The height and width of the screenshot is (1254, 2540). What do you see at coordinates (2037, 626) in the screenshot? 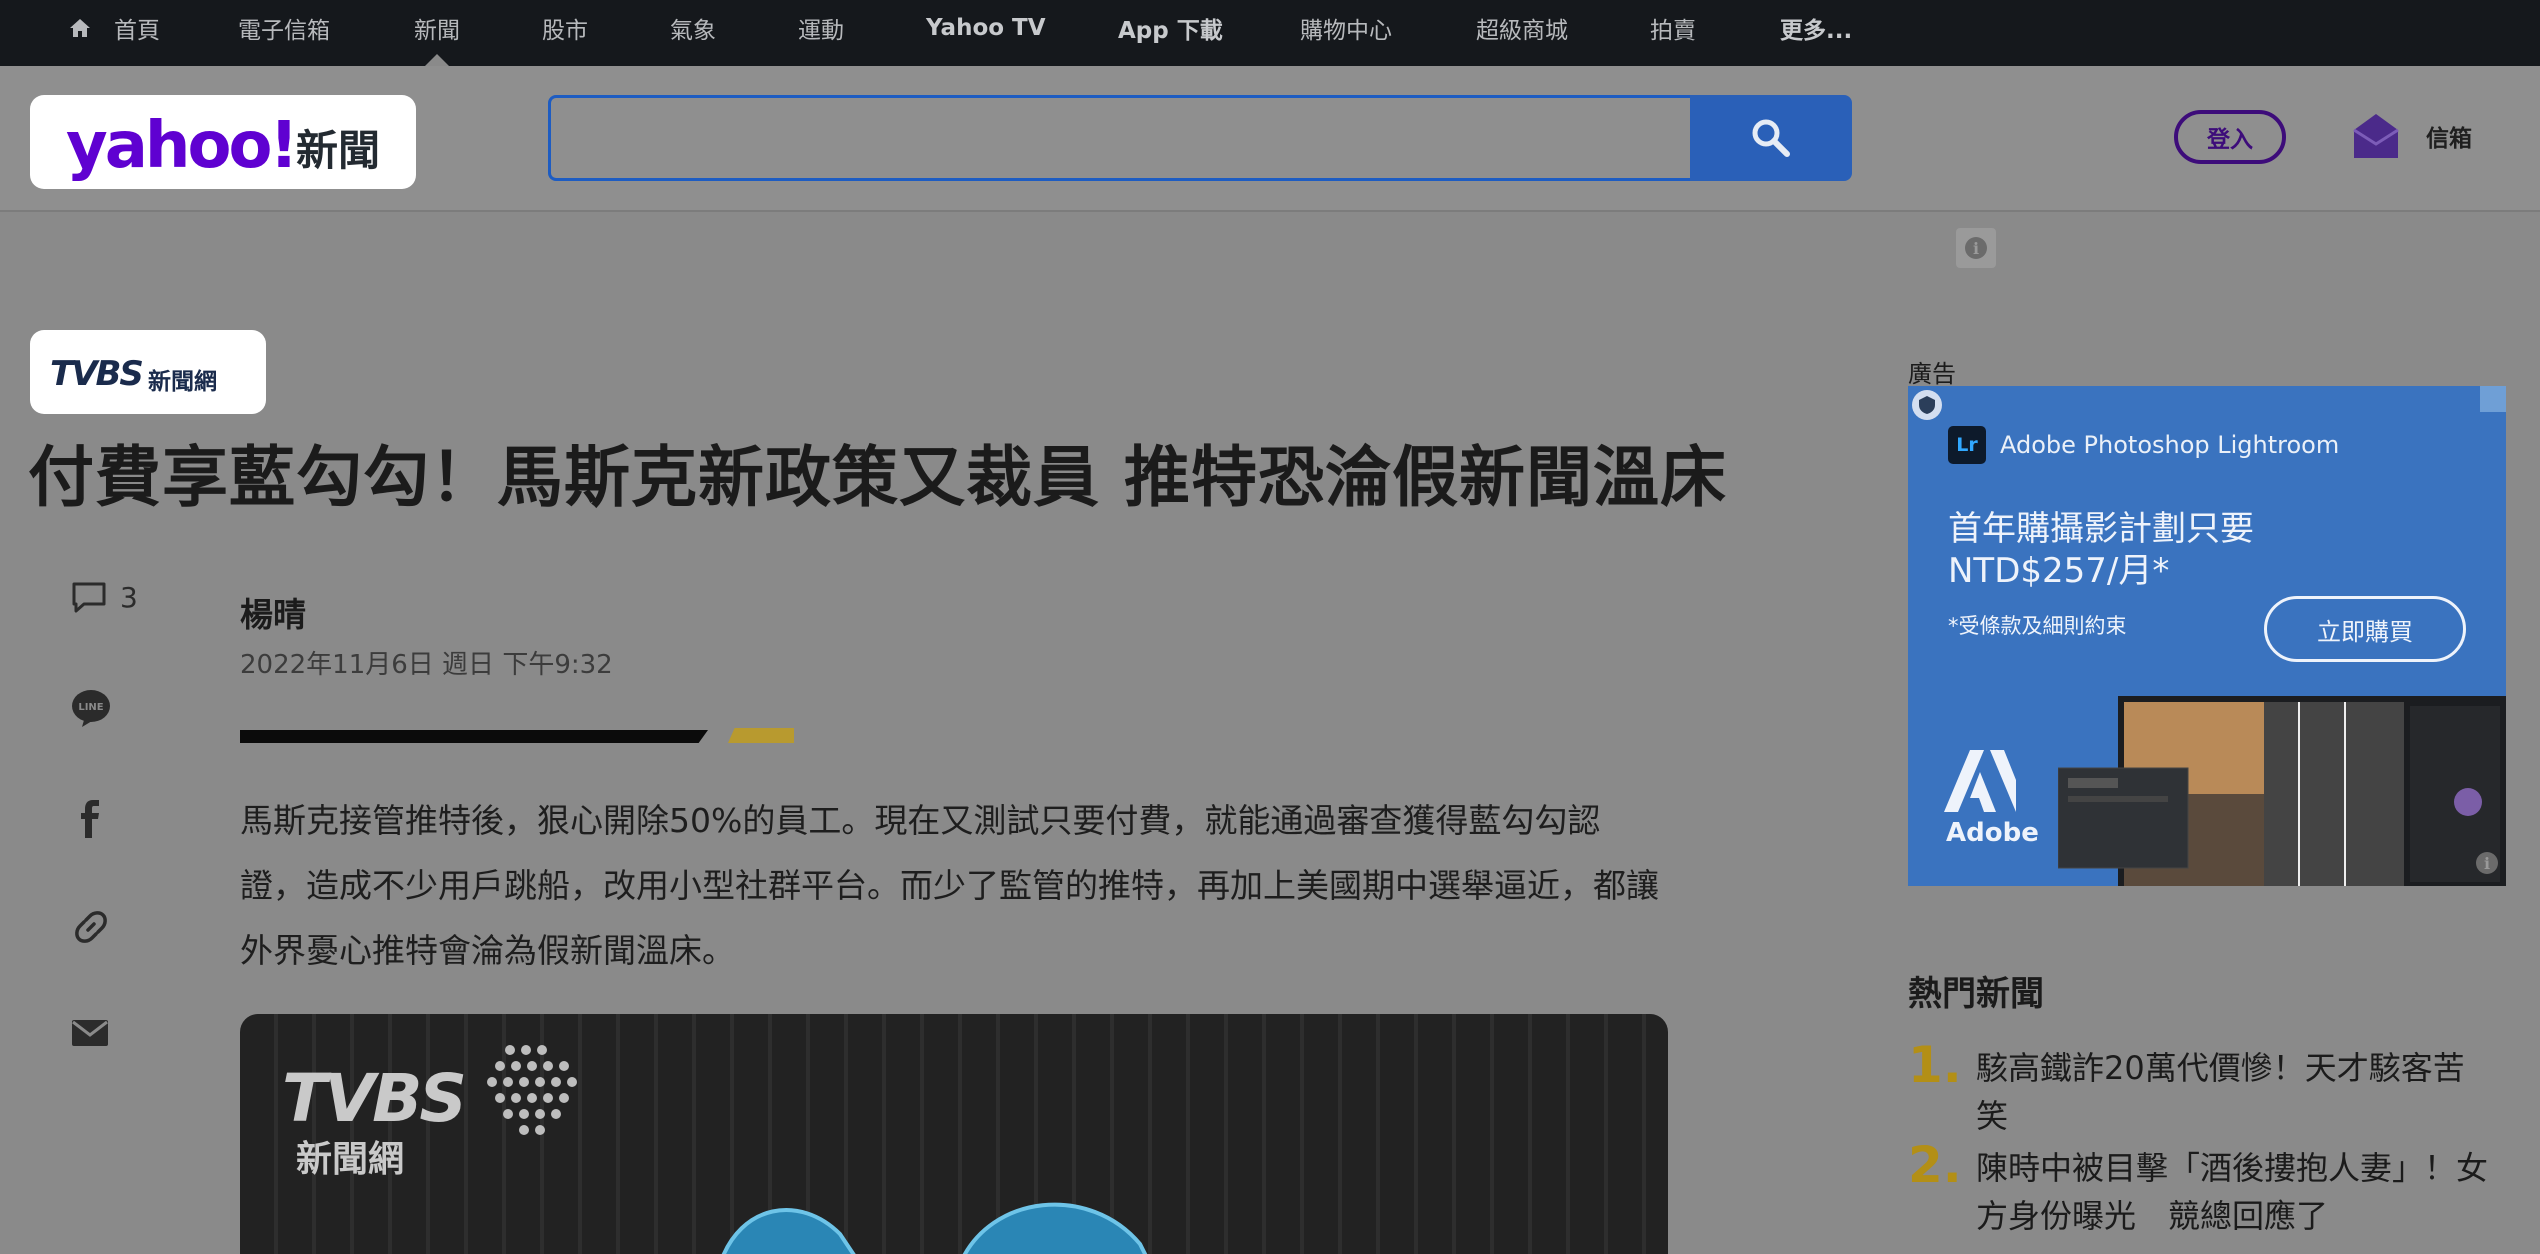
I see `ad-terms-note: *受條款及細則約束` at bounding box center [2037, 626].